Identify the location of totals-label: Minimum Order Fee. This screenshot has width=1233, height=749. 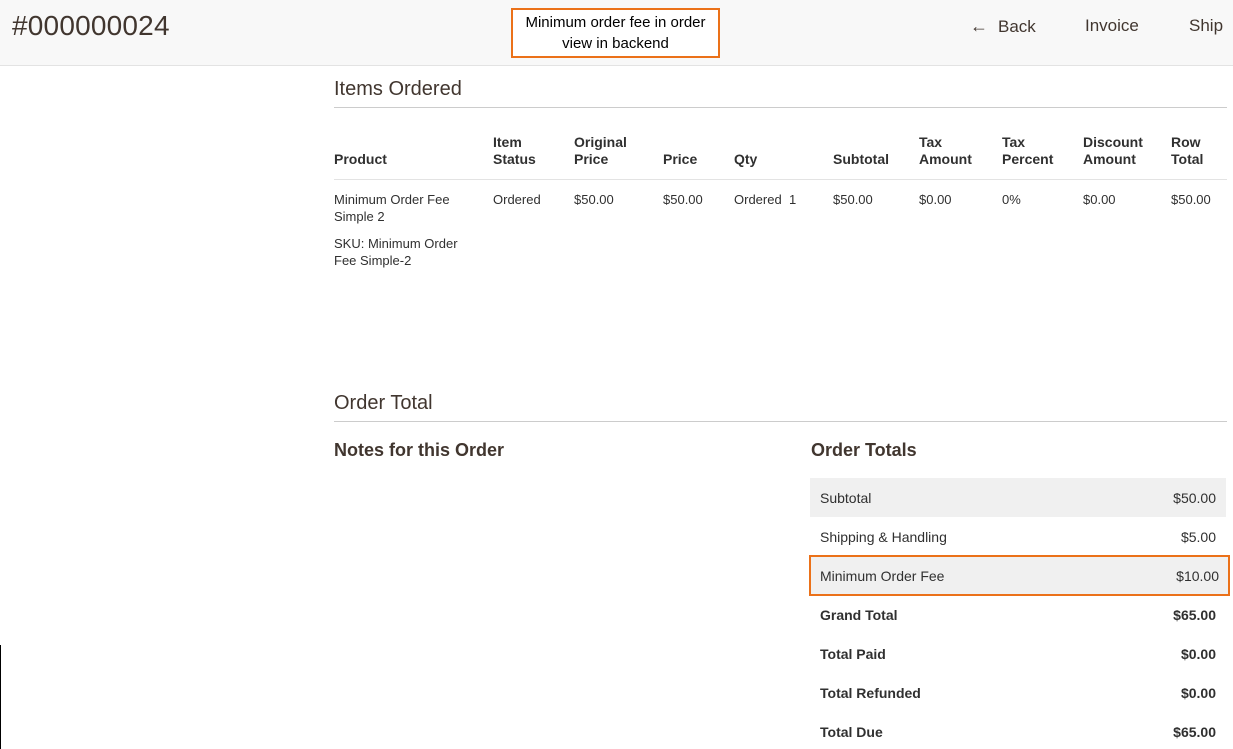
(882, 575).